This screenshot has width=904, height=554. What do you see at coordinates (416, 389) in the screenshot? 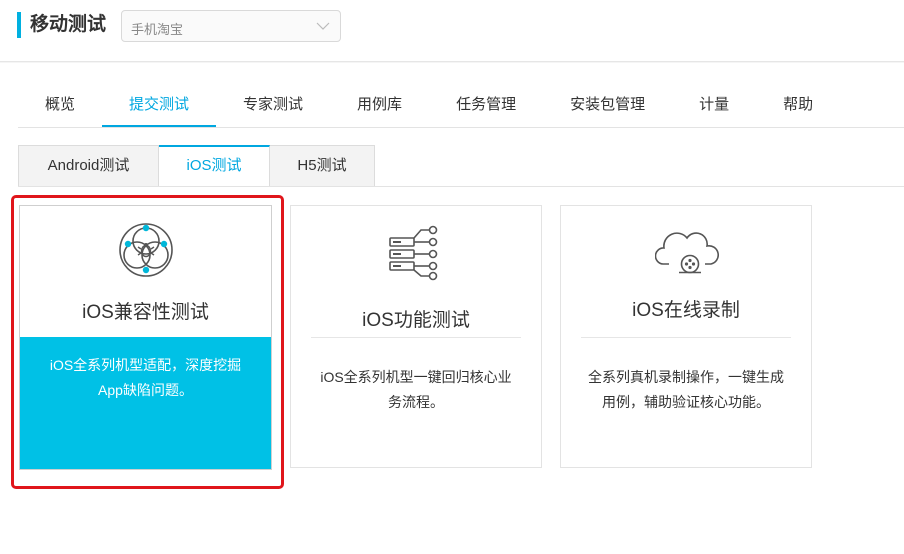
I see `card-description: iOS全系列机型一键回归核心业 务流程。` at bounding box center [416, 389].